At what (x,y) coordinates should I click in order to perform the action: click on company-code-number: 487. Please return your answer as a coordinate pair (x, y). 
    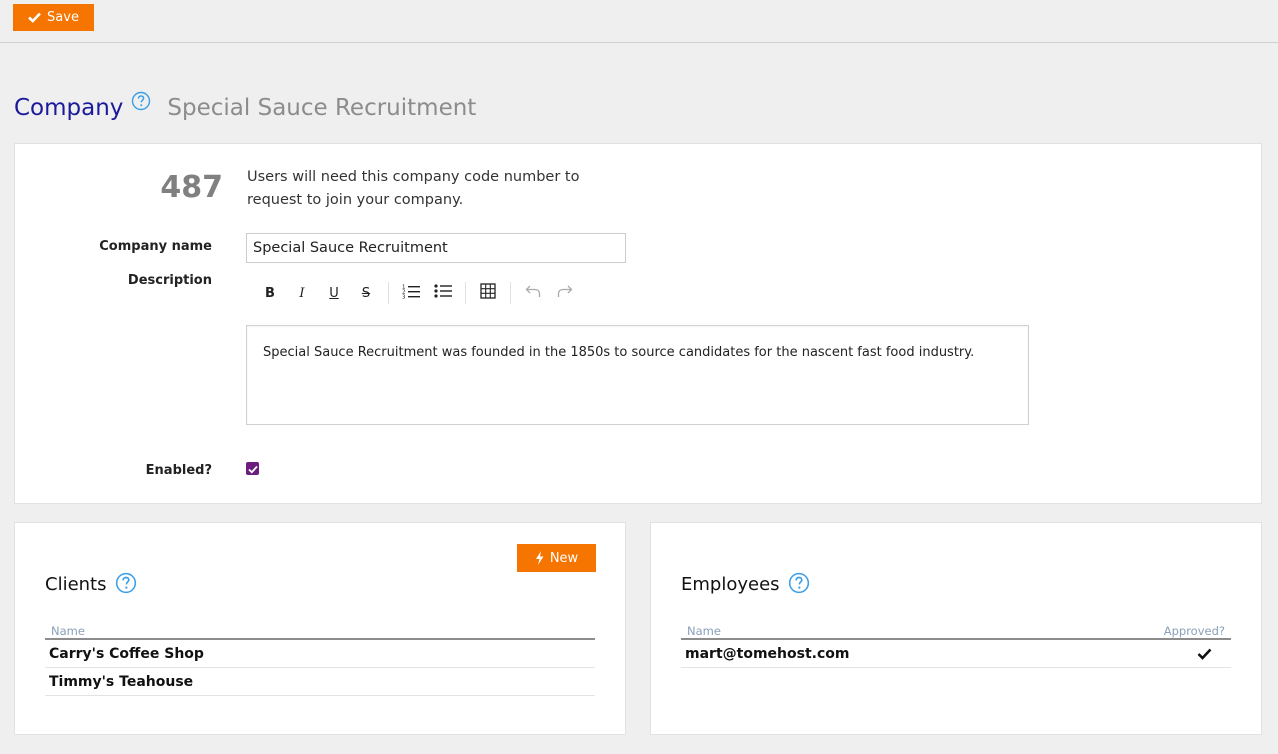
    Looking at the image, I should click on (191, 187).